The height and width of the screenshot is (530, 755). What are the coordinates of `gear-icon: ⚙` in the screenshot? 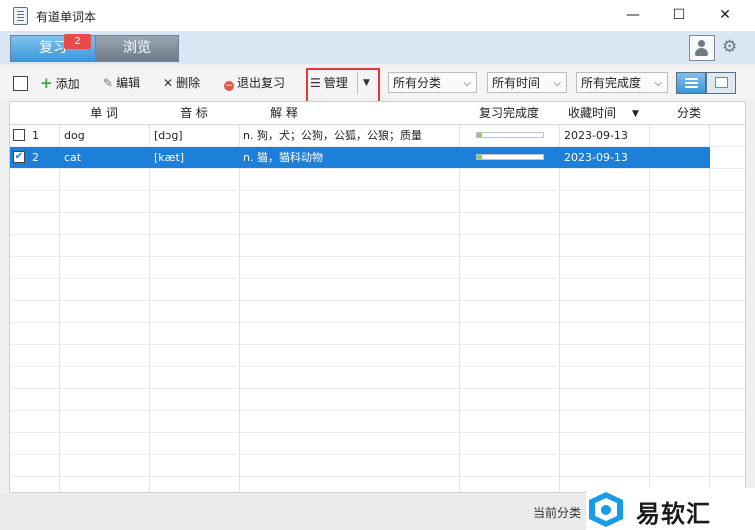 It's located at (729, 47).